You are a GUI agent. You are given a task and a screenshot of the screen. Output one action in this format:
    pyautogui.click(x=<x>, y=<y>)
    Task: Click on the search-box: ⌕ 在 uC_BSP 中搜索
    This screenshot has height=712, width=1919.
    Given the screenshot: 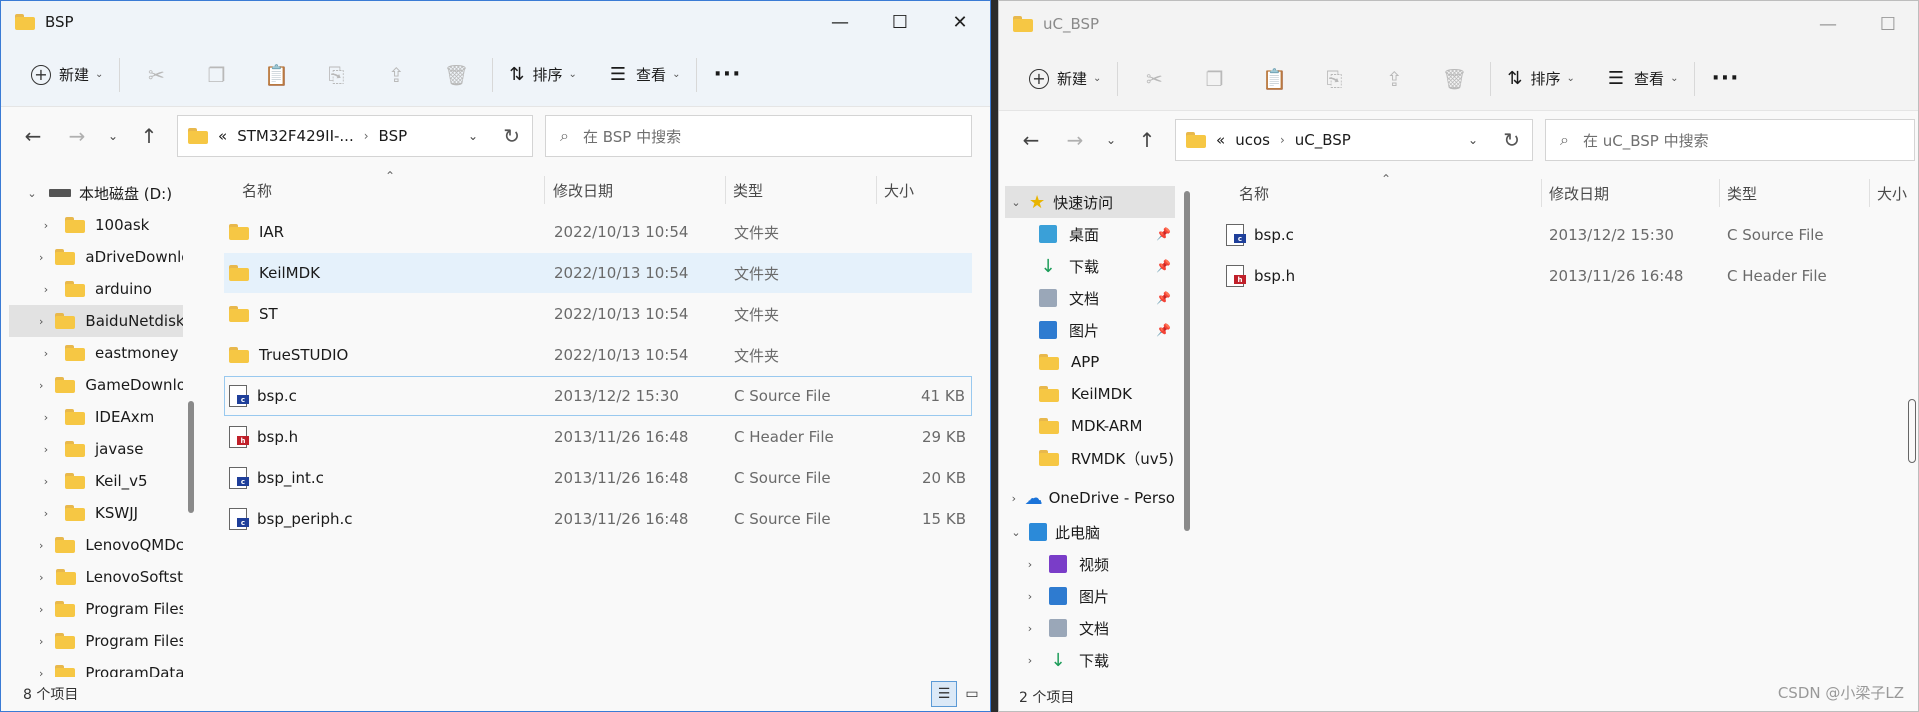 What is the action you would take?
    pyautogui.click(x=1730, y=140)
    